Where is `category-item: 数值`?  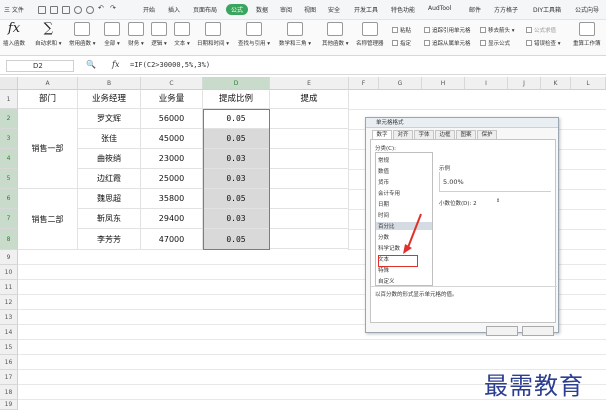
category-item: 数值 is located at coordinates (383, 171).